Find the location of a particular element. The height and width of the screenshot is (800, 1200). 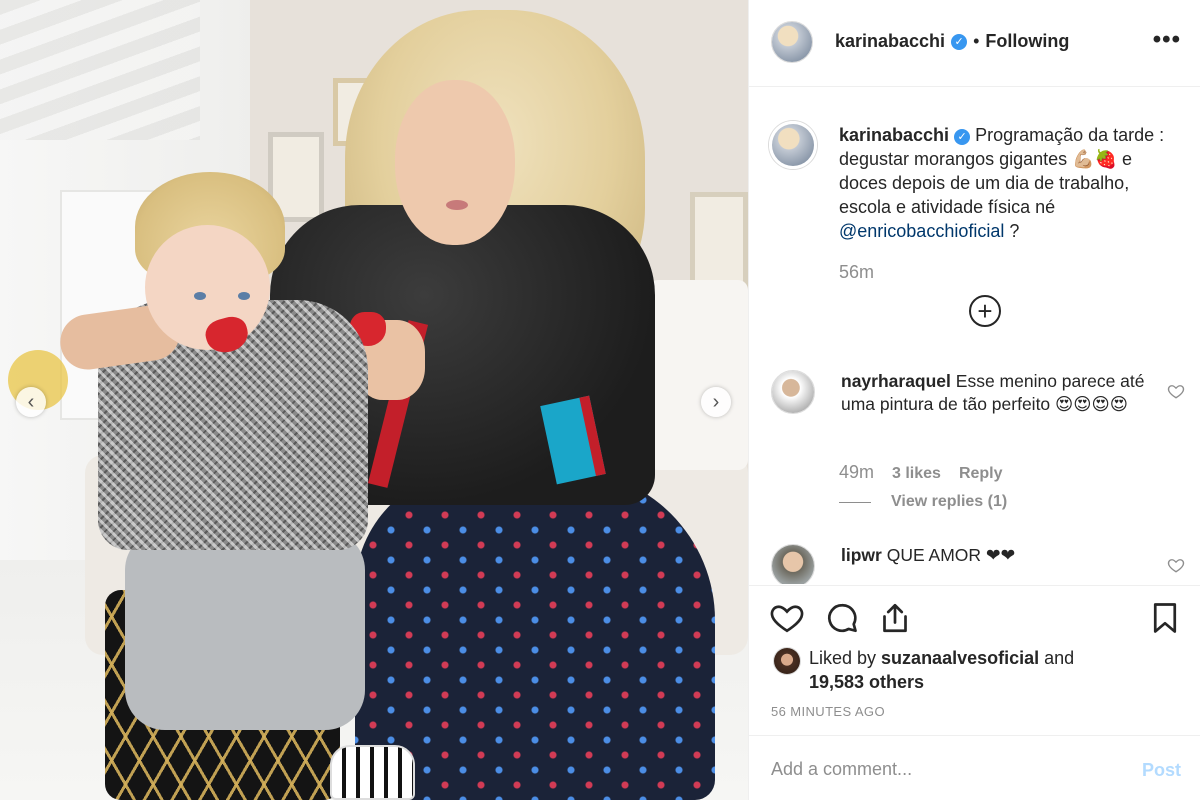

comment-text: lipwr QUE AMOR ❤❤ is located at coordinates (996, 555).